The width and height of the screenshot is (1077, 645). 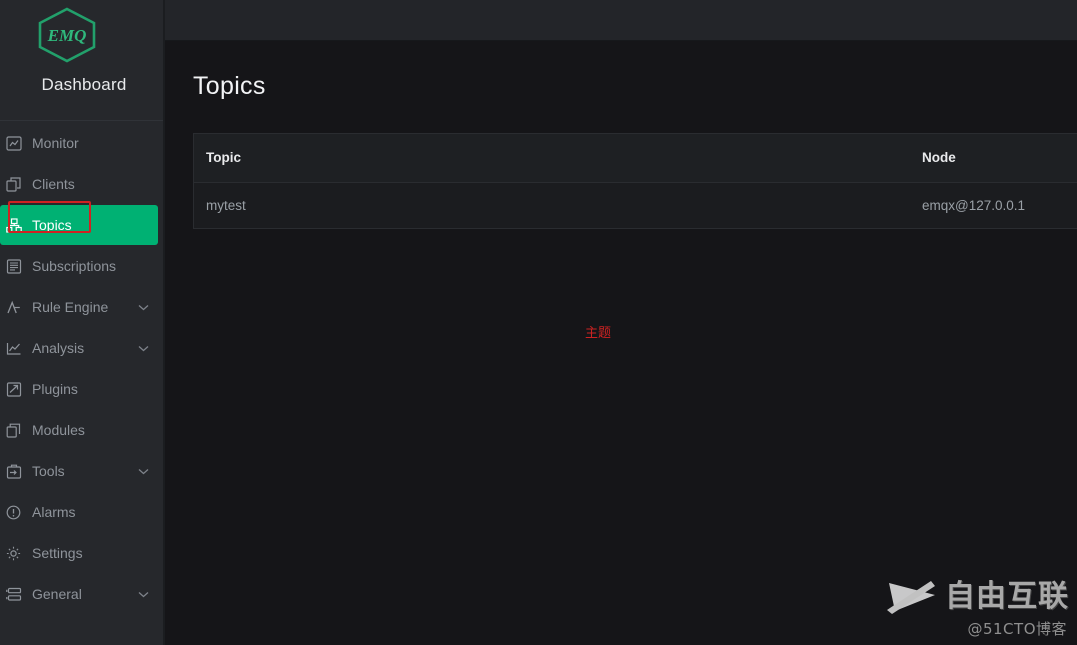 I want to click on sidebar-item-analysis: Analysis, so click(x=79, y=348).